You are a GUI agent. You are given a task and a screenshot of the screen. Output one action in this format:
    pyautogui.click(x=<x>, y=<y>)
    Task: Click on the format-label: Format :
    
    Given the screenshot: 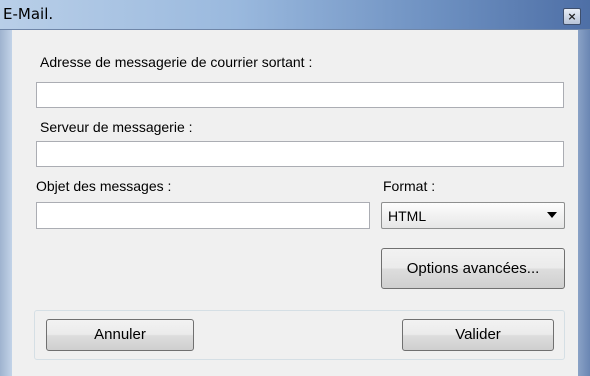 What is the action you would take?
    pyautogui.click(x=409, y=186)
    